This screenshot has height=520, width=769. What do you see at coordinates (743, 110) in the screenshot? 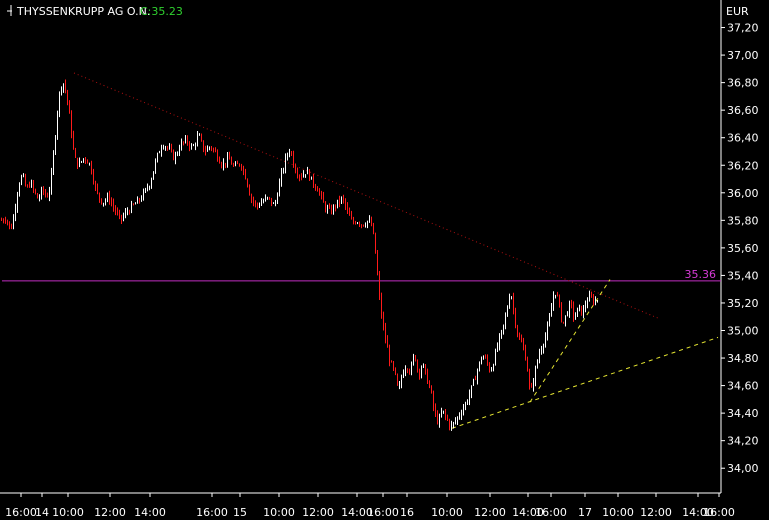
I see `y-tick-label: 36,60` at bounding box center [743, 110].